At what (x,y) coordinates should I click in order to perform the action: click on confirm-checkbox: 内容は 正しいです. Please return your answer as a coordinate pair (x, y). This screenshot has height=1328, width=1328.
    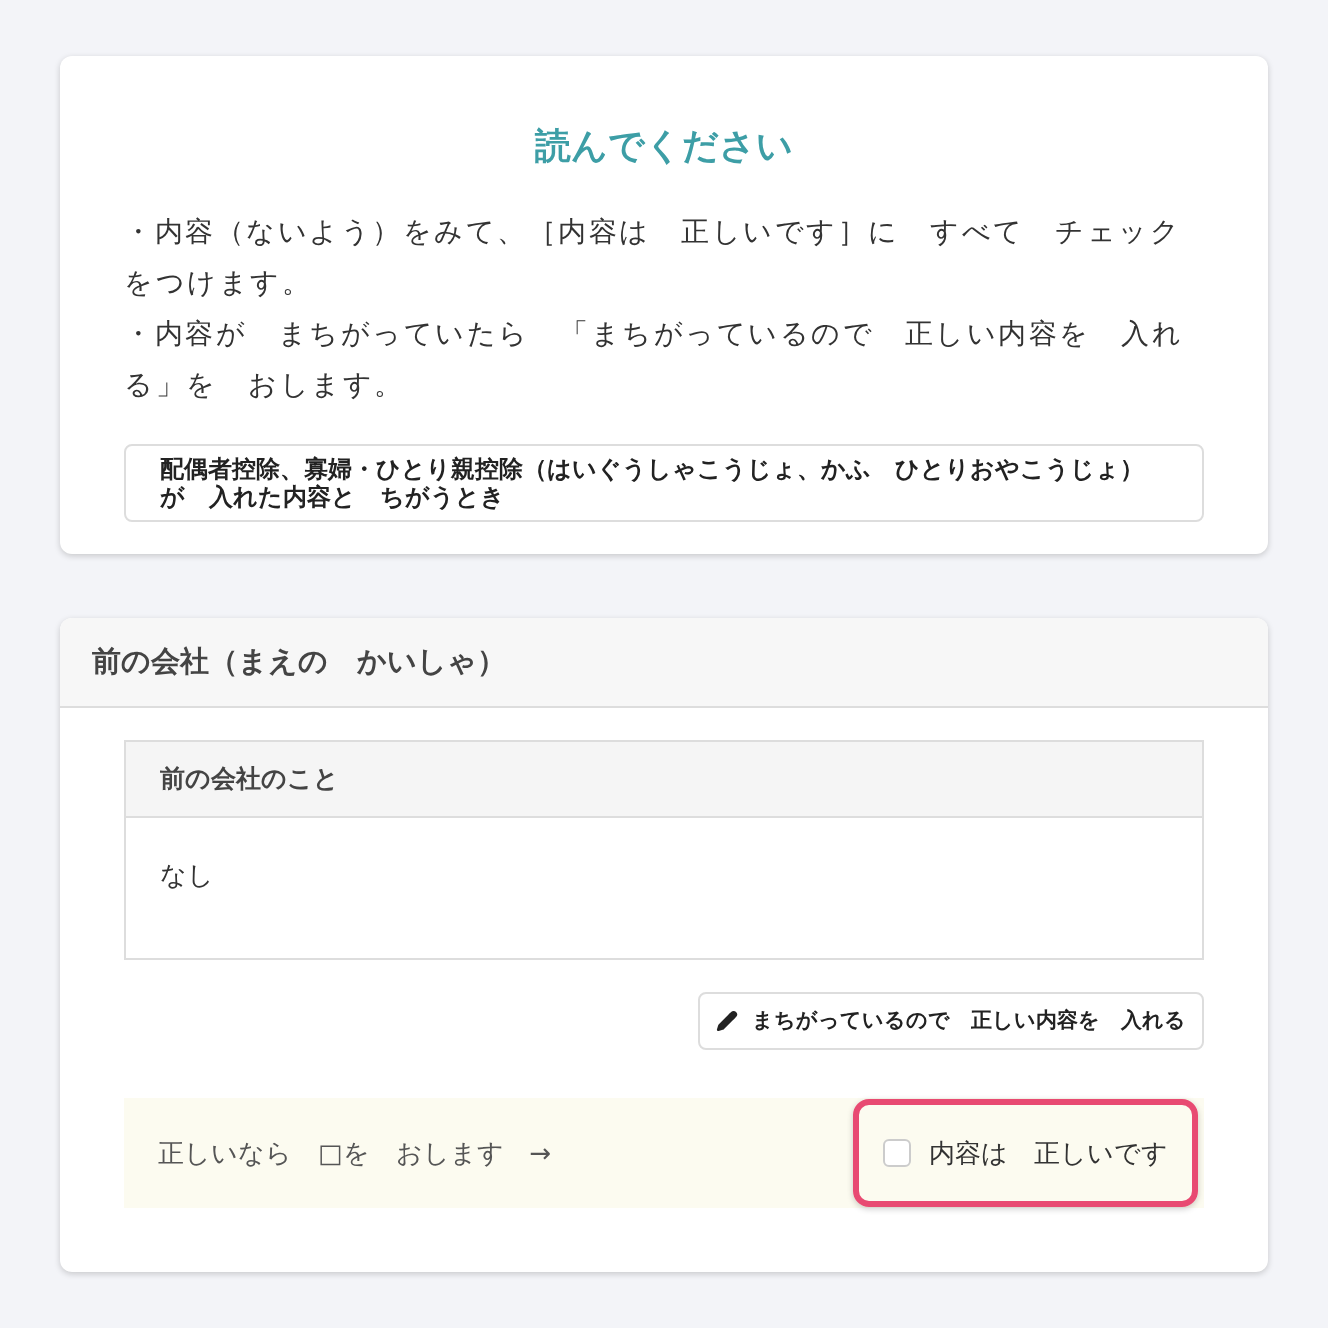
    Looking at the image, I should click on (1025, 1153).